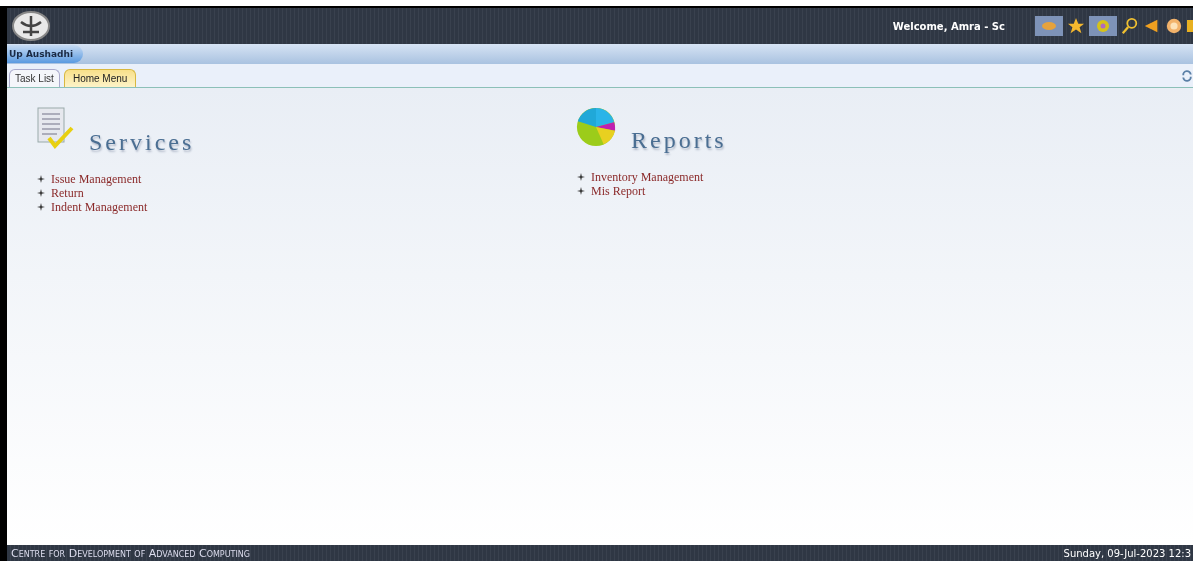 The width and height of the screenshot is (1193, 561). Describe the element at coordinates (100, 78) in the screenshot. I see `tab: Home Menu` at that location.